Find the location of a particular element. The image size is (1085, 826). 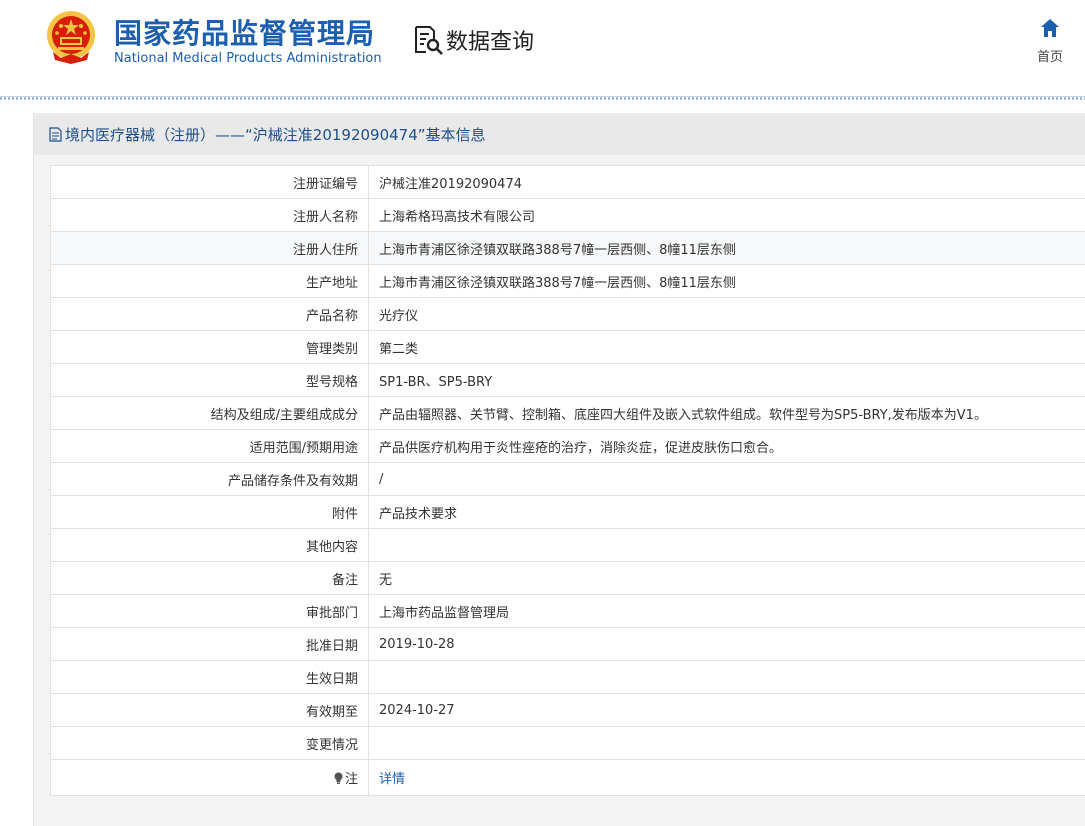

table-row: 其他内容 is located at coordinates (567, 545).